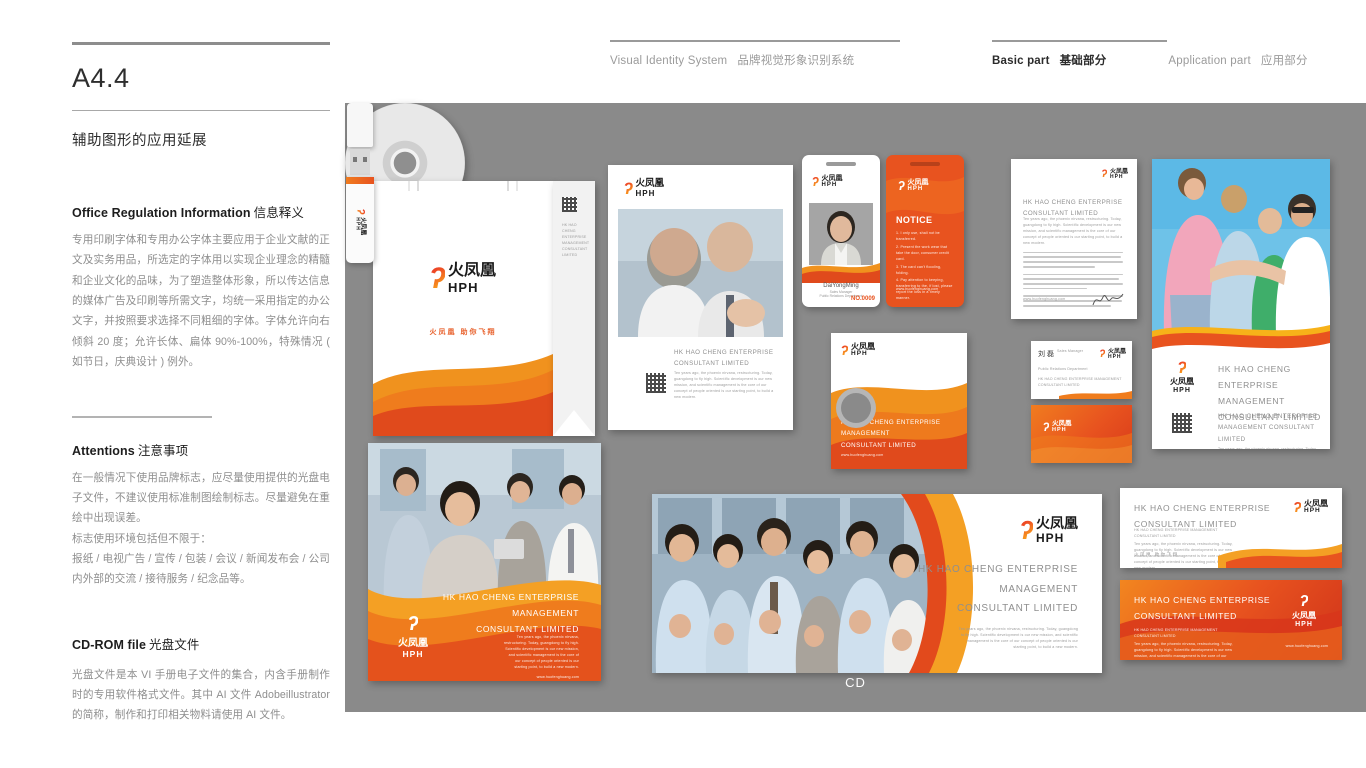 This screenshot has height=768, width=1366. What do you see at coordinates (712, 364) in the screenshot?
I see `brochure-company-line2: CONSULTANT LIMITED` at bounding box center [712, 364].